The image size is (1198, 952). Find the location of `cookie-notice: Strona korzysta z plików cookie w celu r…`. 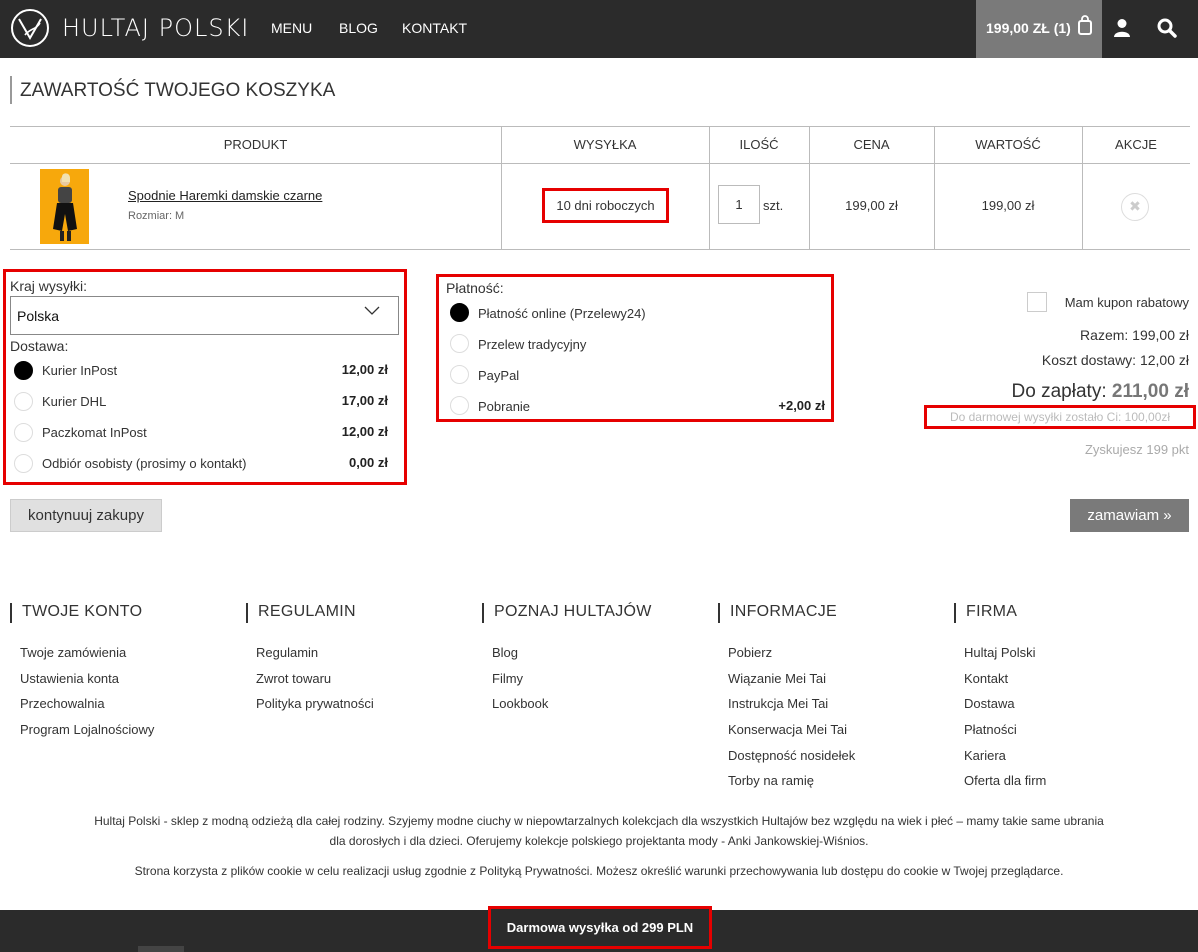

cookie-notice: Strona korzysta z plików cookie w celu r… is located at coordinates (599, 871).